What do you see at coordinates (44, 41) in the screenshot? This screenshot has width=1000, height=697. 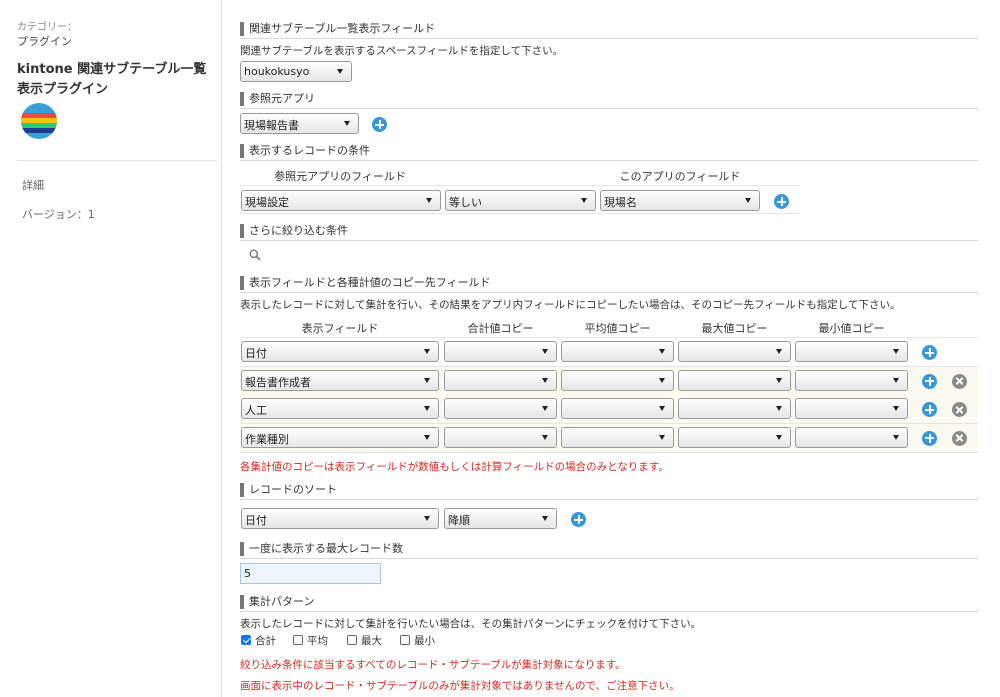 I see `category-value: プラグイン` at bounding box center [44, 41].